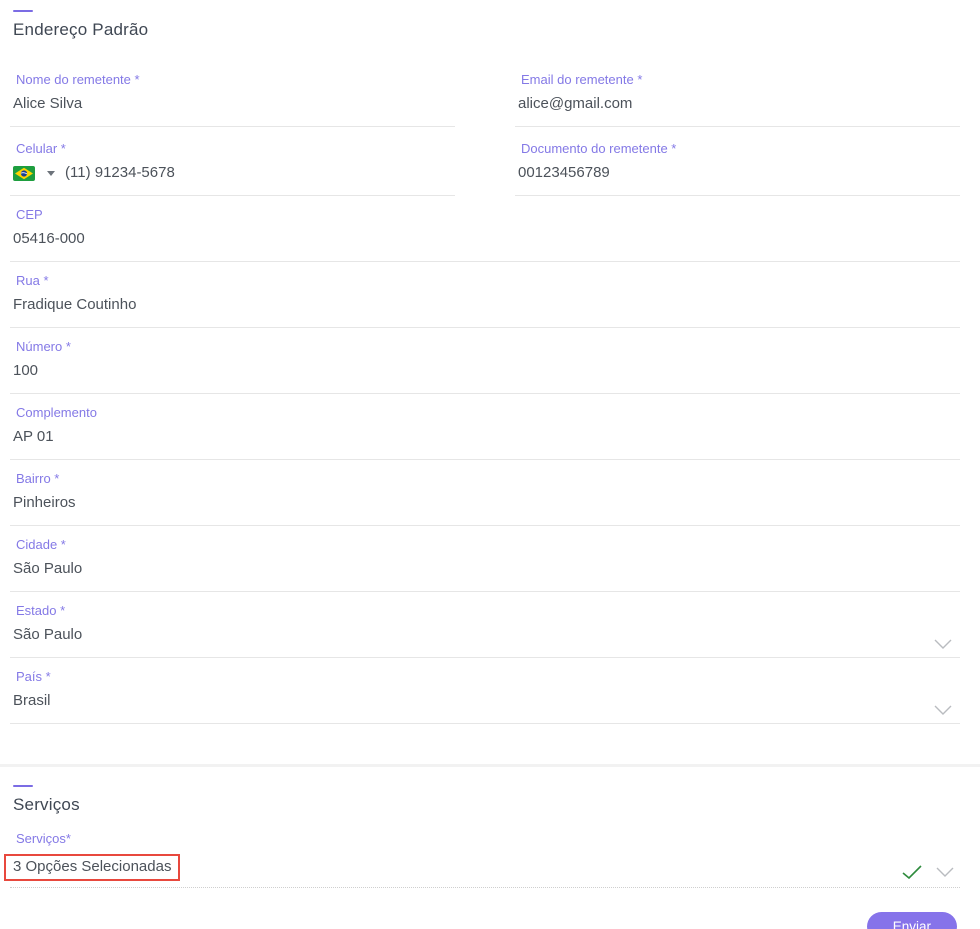 Image resolution: width=980 pixels, height=929 pixels. I want to click on sender-document-label: Documento do remetente *, so click(599, 148).